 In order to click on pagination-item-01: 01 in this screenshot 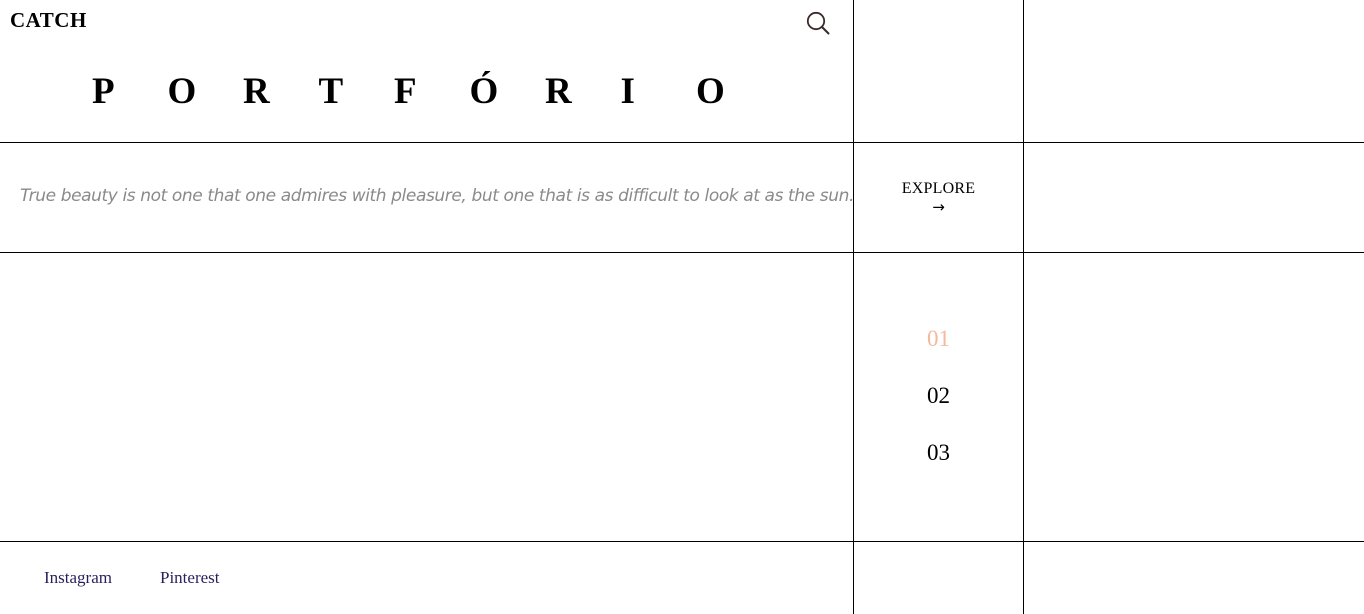, I will do `click(938, 339)`.